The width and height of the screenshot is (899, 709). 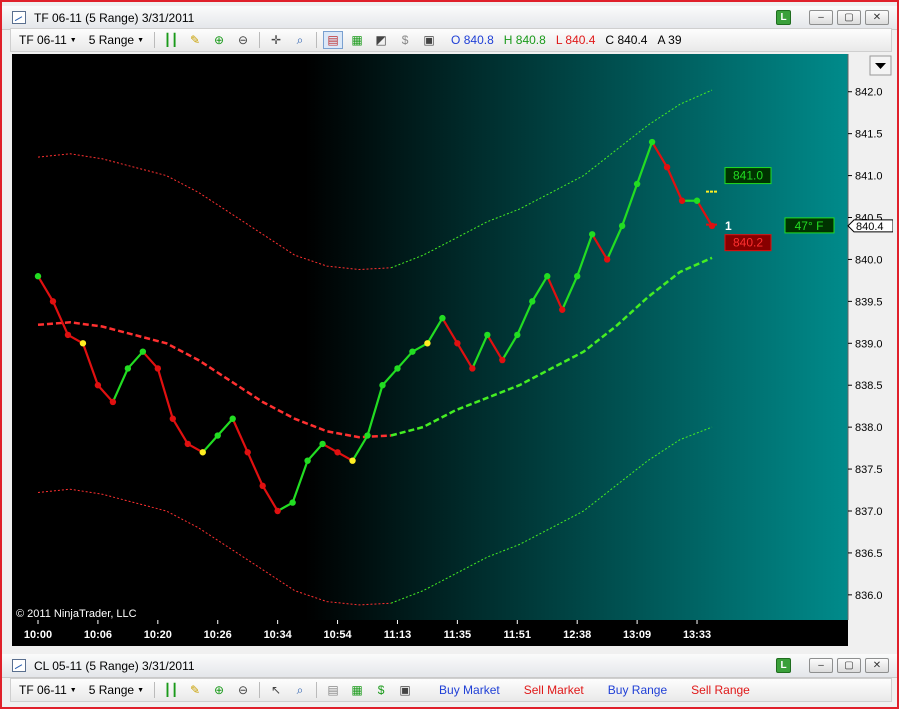 I want to click on bar-counter: 1, so click(x=728, y=226).